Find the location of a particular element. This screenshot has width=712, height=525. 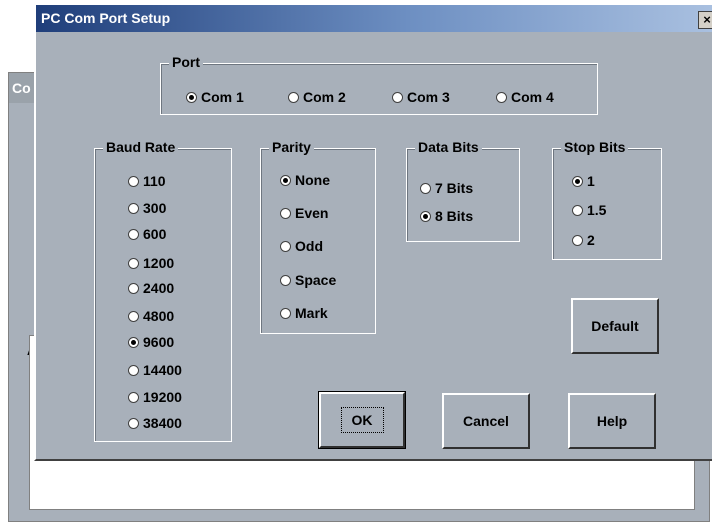

baud-option-600: 600 is located at coordinates (147, 234).